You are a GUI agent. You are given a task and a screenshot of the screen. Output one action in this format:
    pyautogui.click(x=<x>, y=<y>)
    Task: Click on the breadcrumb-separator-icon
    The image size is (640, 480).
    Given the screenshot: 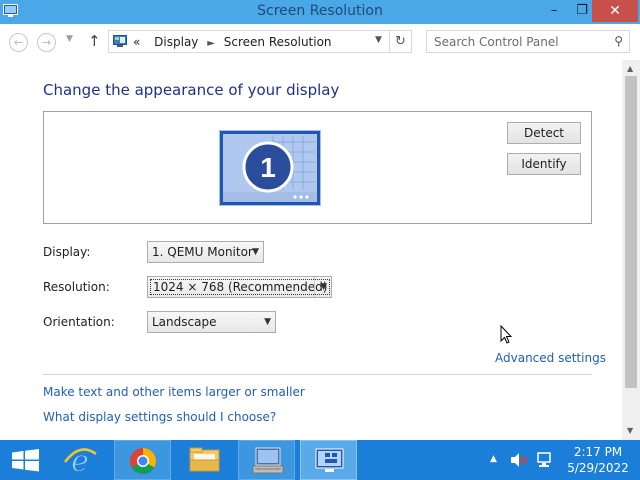 What is the action you would take?
    pyautogui.click(x=149, y=43)
    